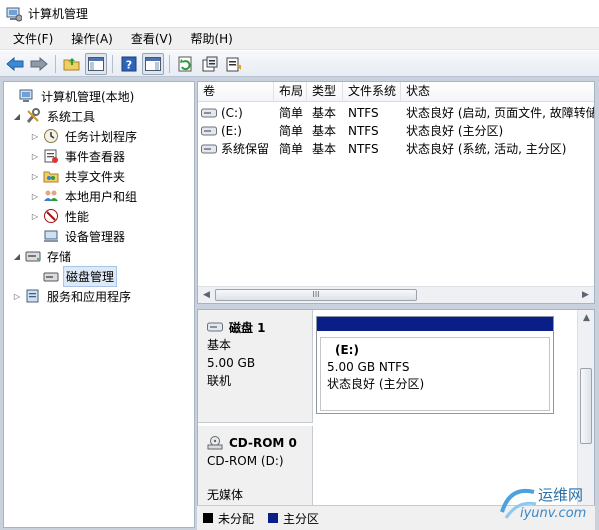  I want to click on tree-item-shared-folders: ▷ 共享文件夹, so click(78, 176).